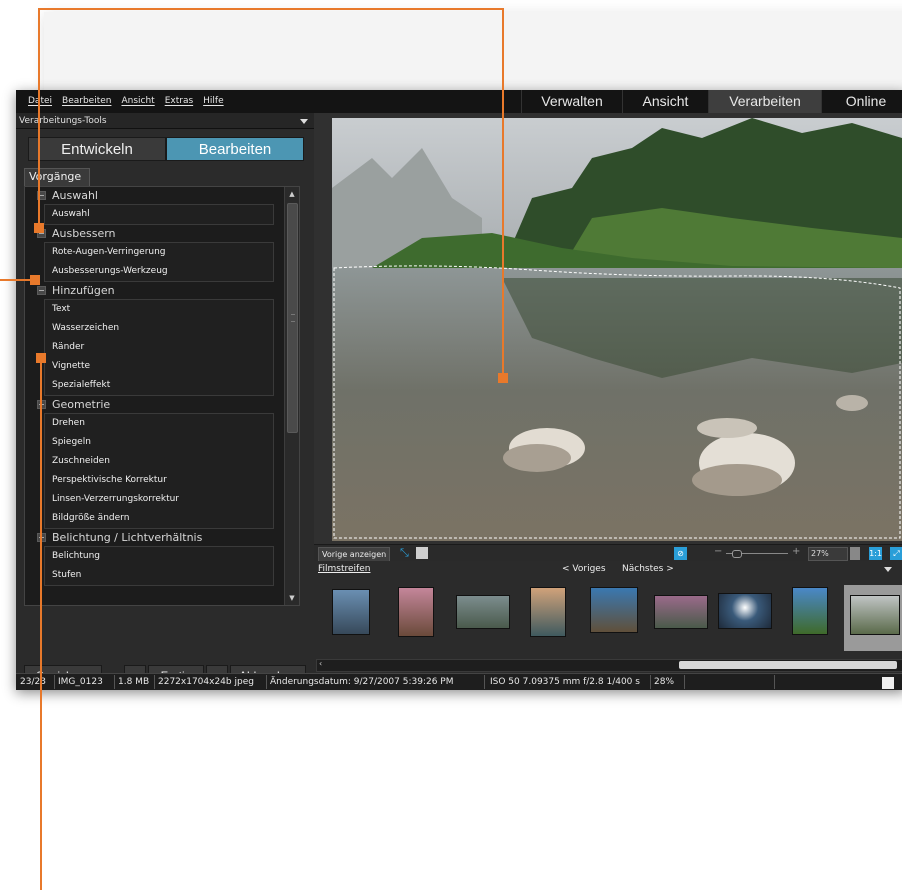 The width and height of the screenshot is (902, 892). I want to click on group-0: Auswahl Auswahl, so click(154, 206).